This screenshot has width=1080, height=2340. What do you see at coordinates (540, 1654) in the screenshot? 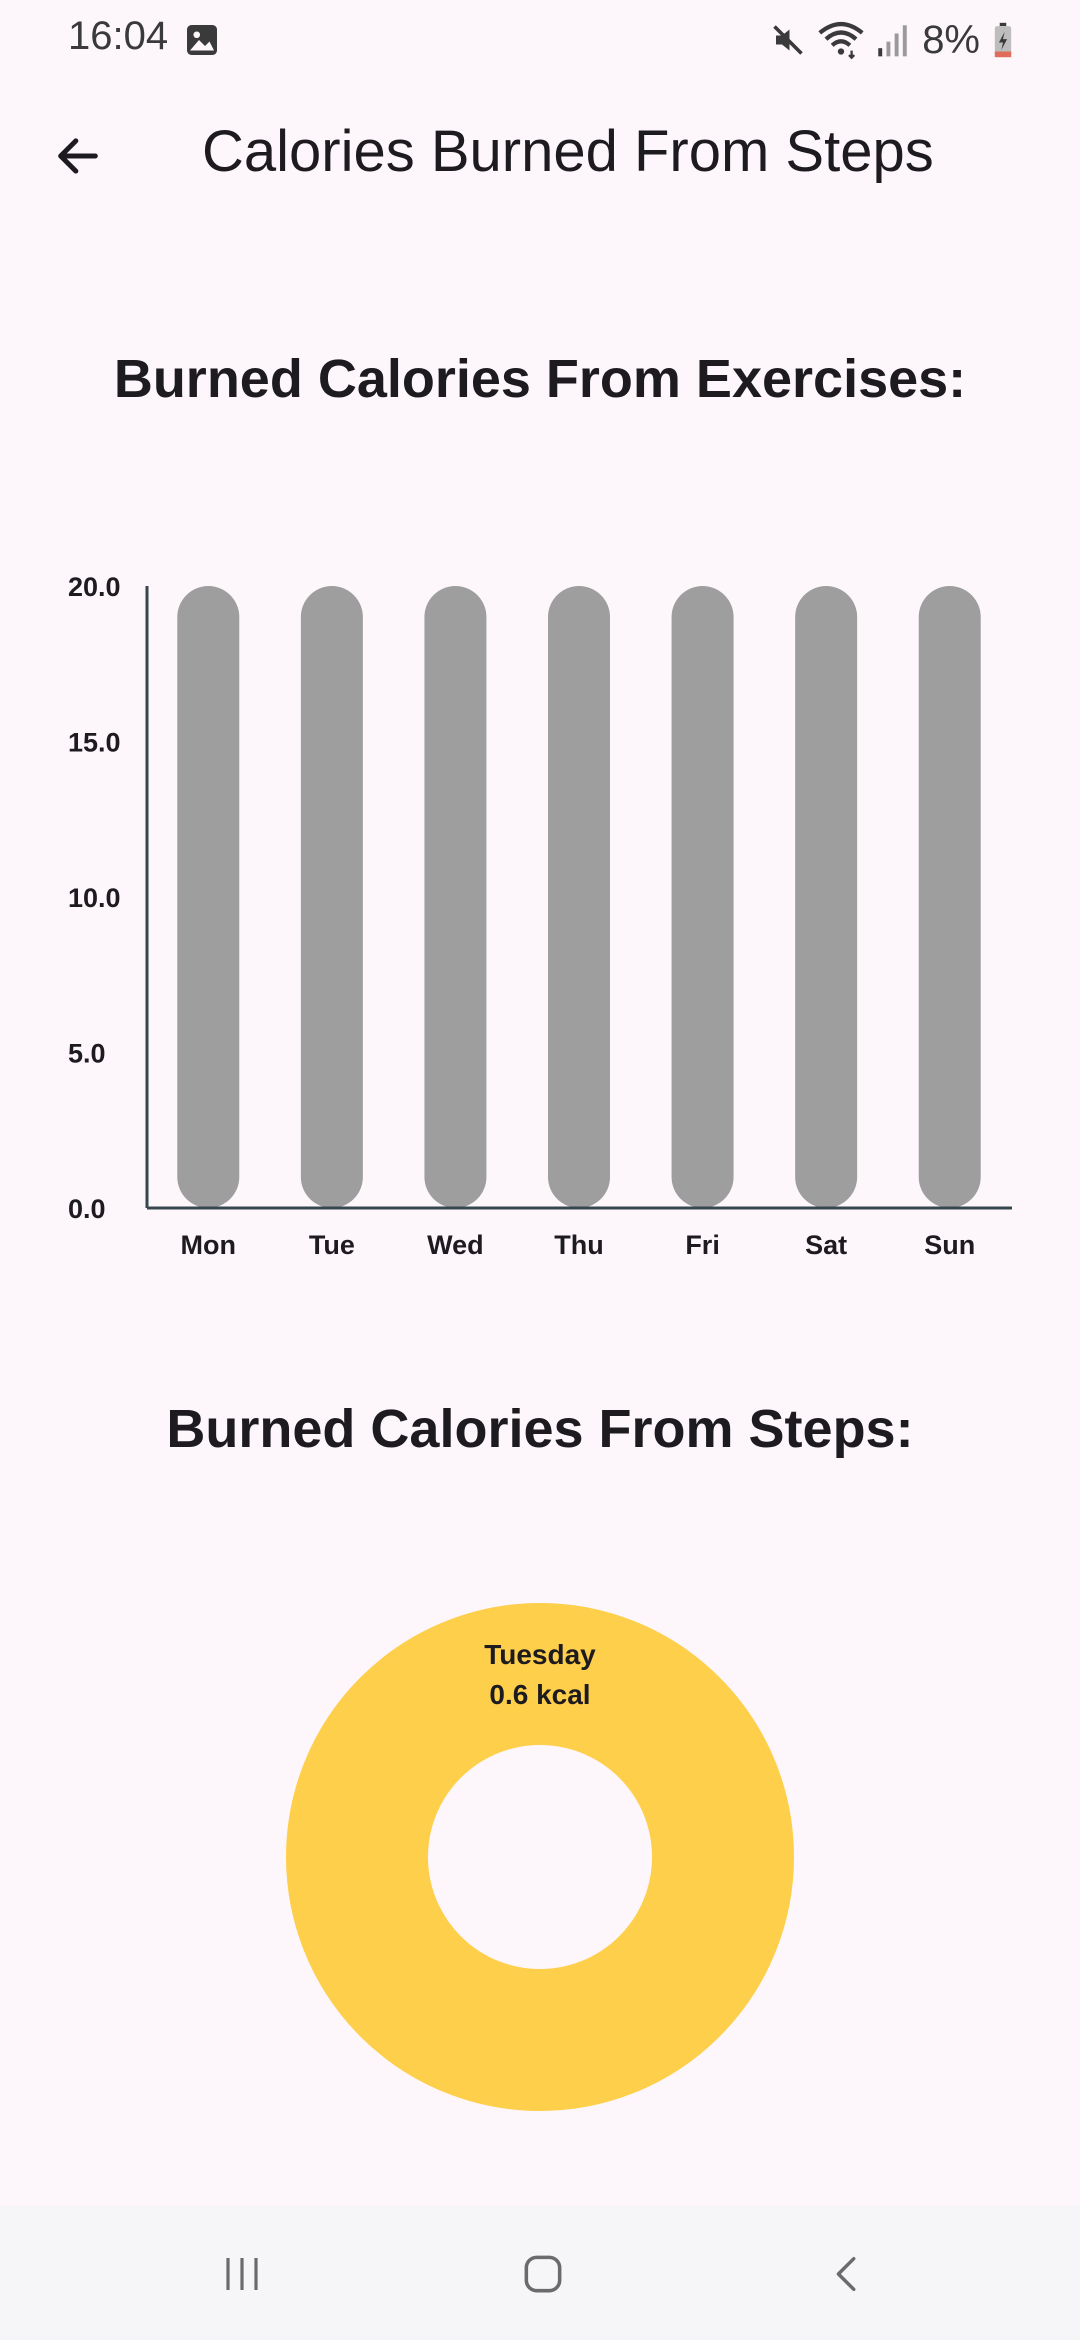
I see `donut-label-day: Tuesday` at bounding box center [540, 1654].